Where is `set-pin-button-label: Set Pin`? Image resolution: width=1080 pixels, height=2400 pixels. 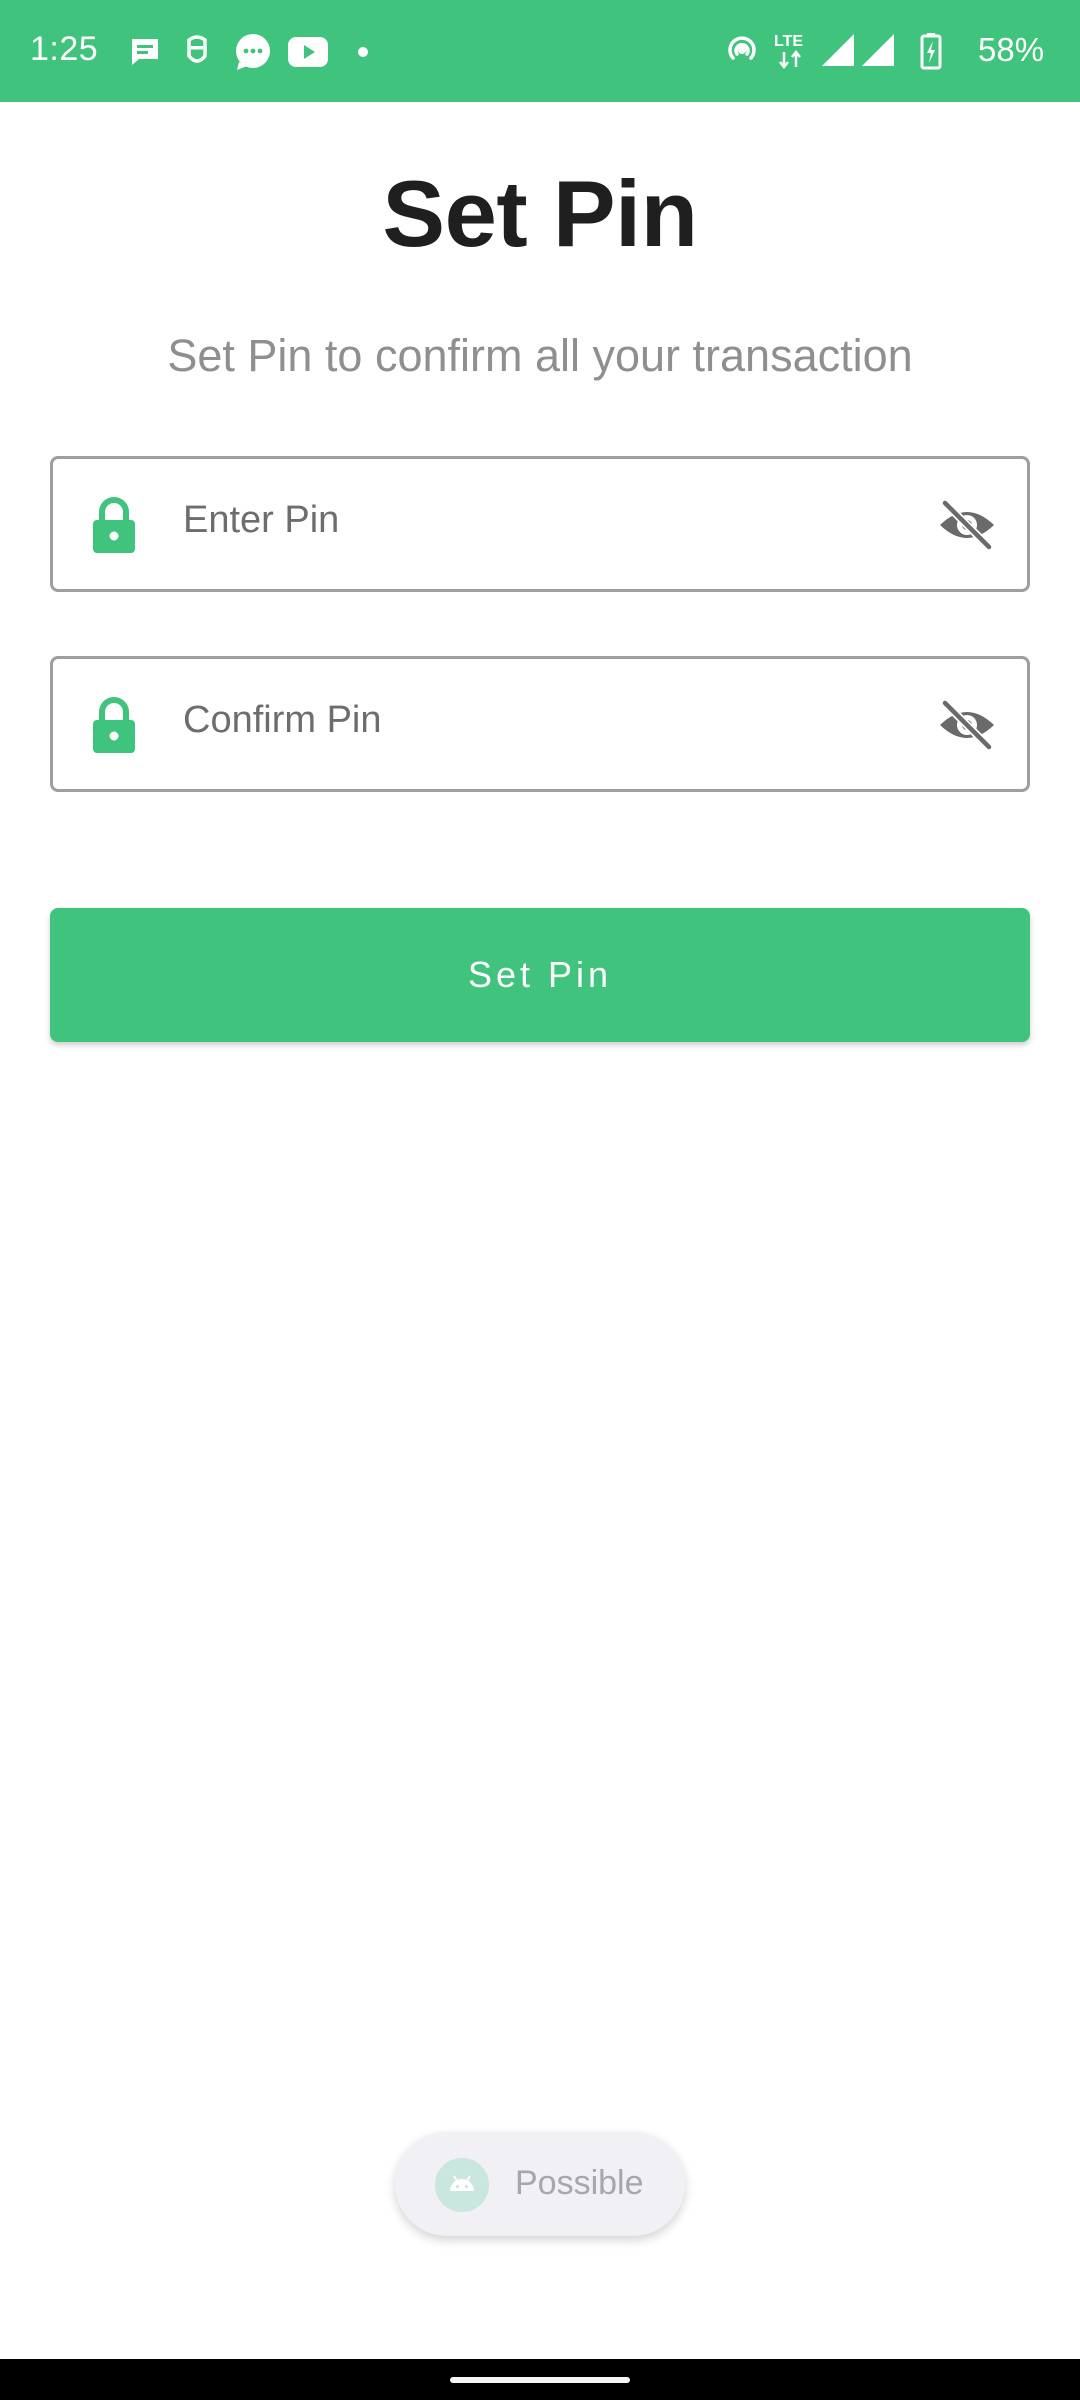
set-pin-button-label: Set Pin is located at coordinates (540, 974).